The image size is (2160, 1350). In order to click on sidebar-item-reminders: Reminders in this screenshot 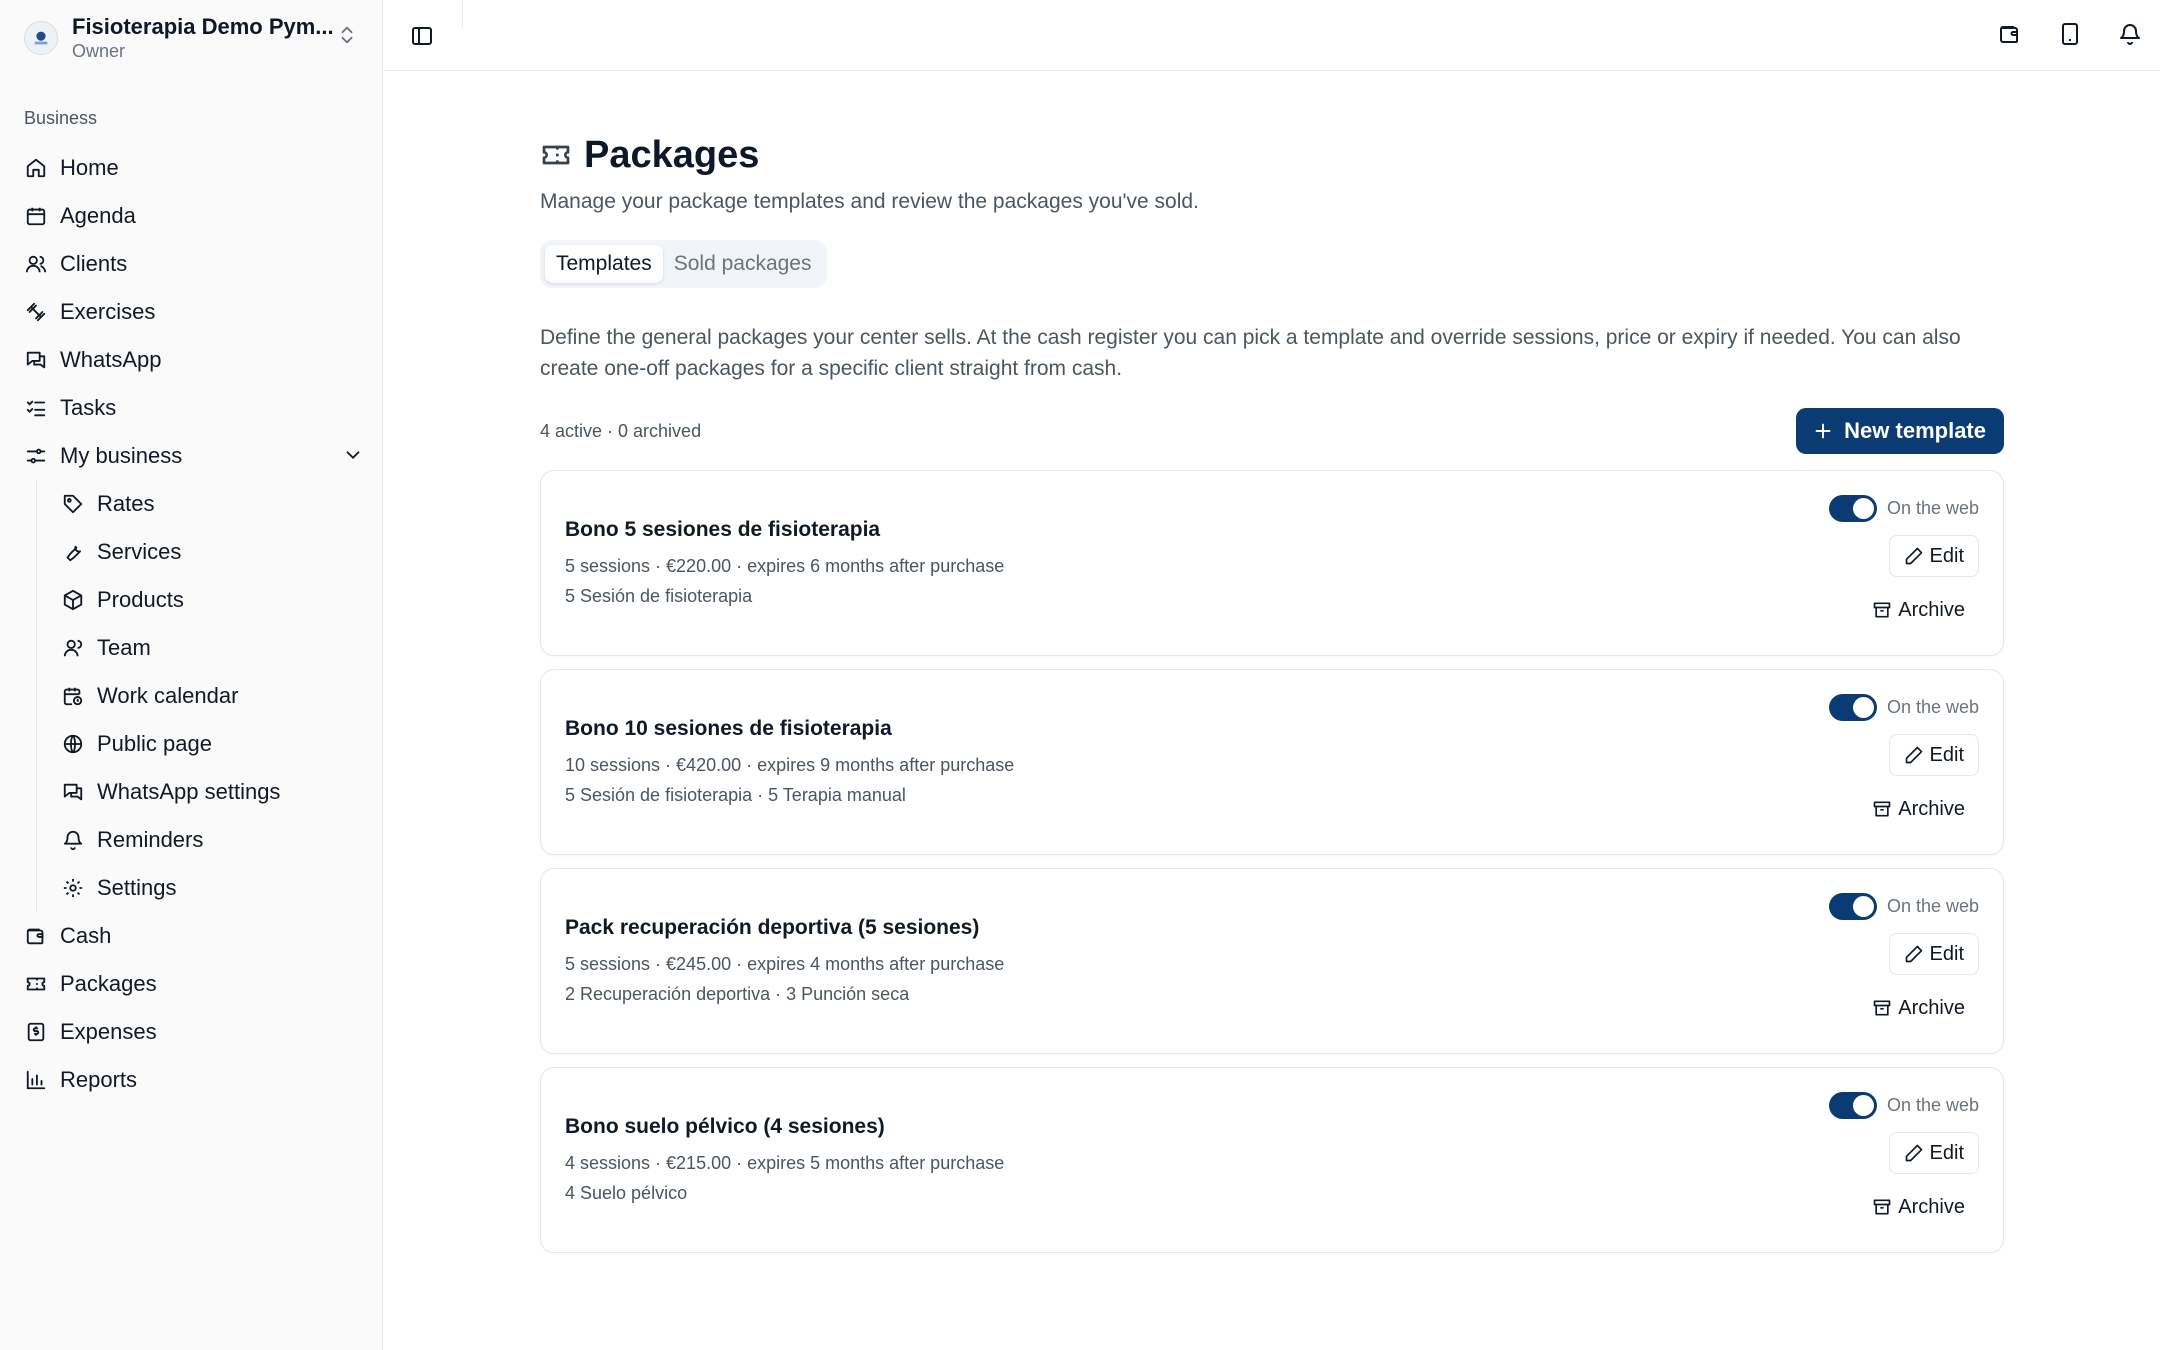, I will do `click(194, 840)`.